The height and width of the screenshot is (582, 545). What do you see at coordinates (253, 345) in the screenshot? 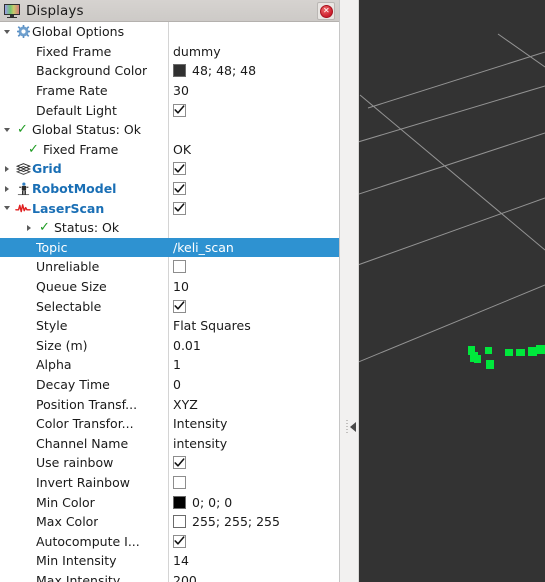
I see `tree-row-value-cell: 0.01` at bounding box center [253, 345].